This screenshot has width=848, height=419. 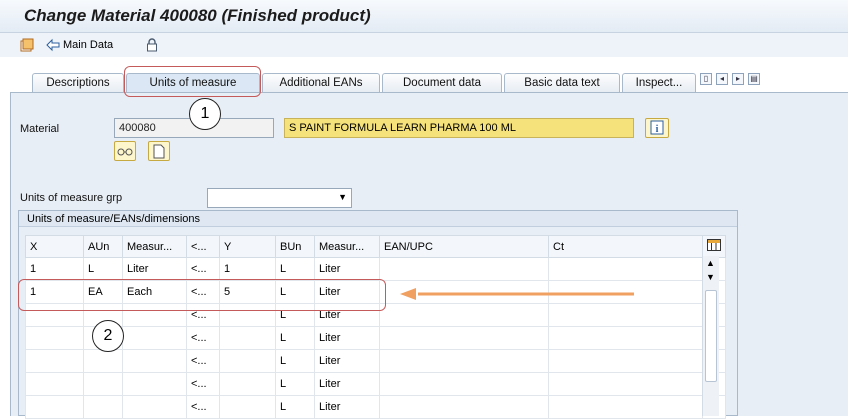 I want to click on tab-document-data: Document data, so click(x=442, y=82).